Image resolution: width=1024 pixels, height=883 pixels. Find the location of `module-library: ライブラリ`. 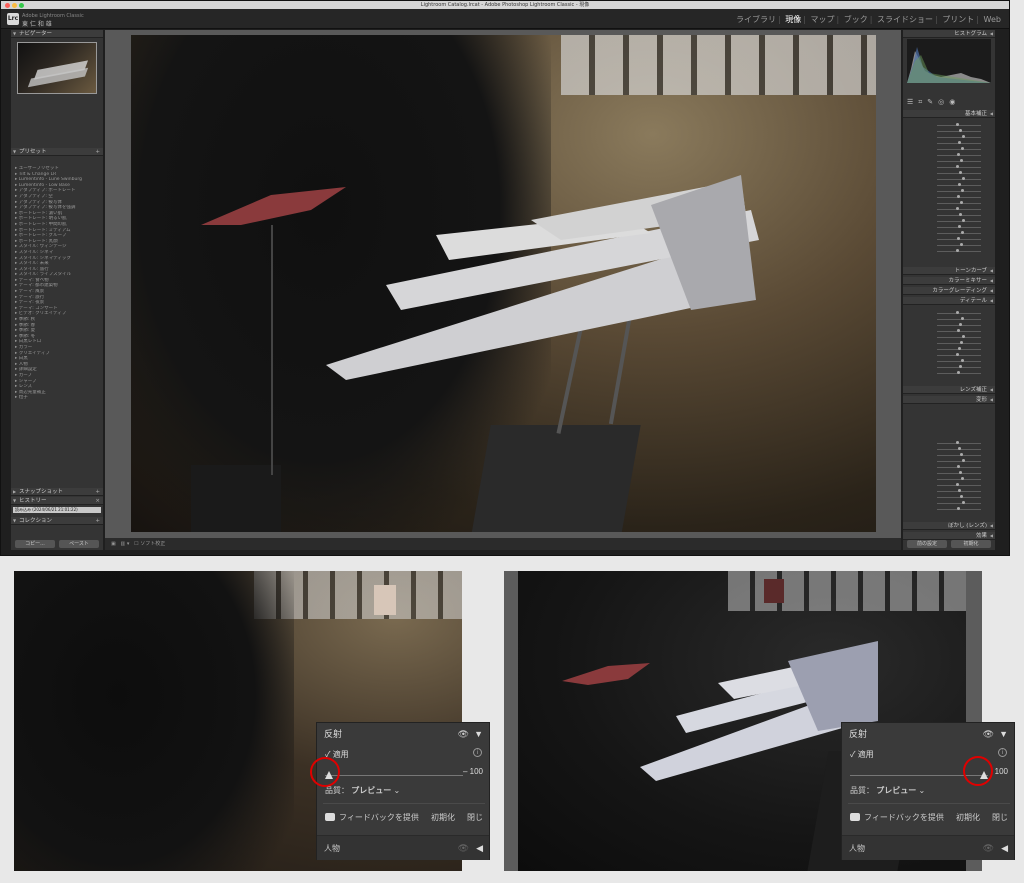

module-library: ライブラリ is located at coordinates (756, 19).